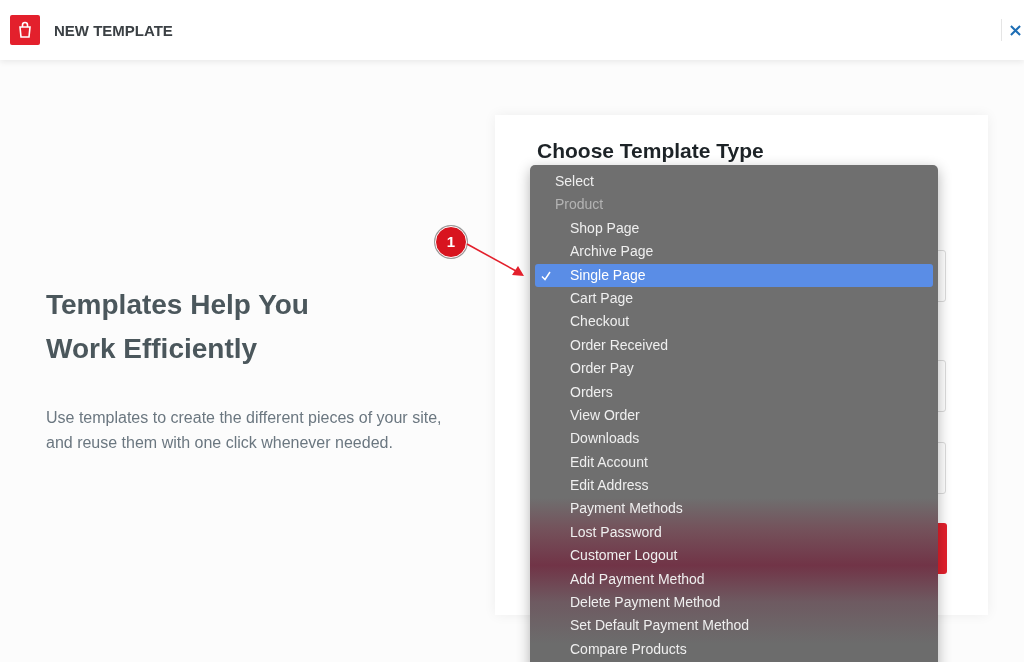  What do you see at coordinates (651, 151) in the screenshot?
I see `card-heading: Choose Template Type` at bounding box center [651, 151].